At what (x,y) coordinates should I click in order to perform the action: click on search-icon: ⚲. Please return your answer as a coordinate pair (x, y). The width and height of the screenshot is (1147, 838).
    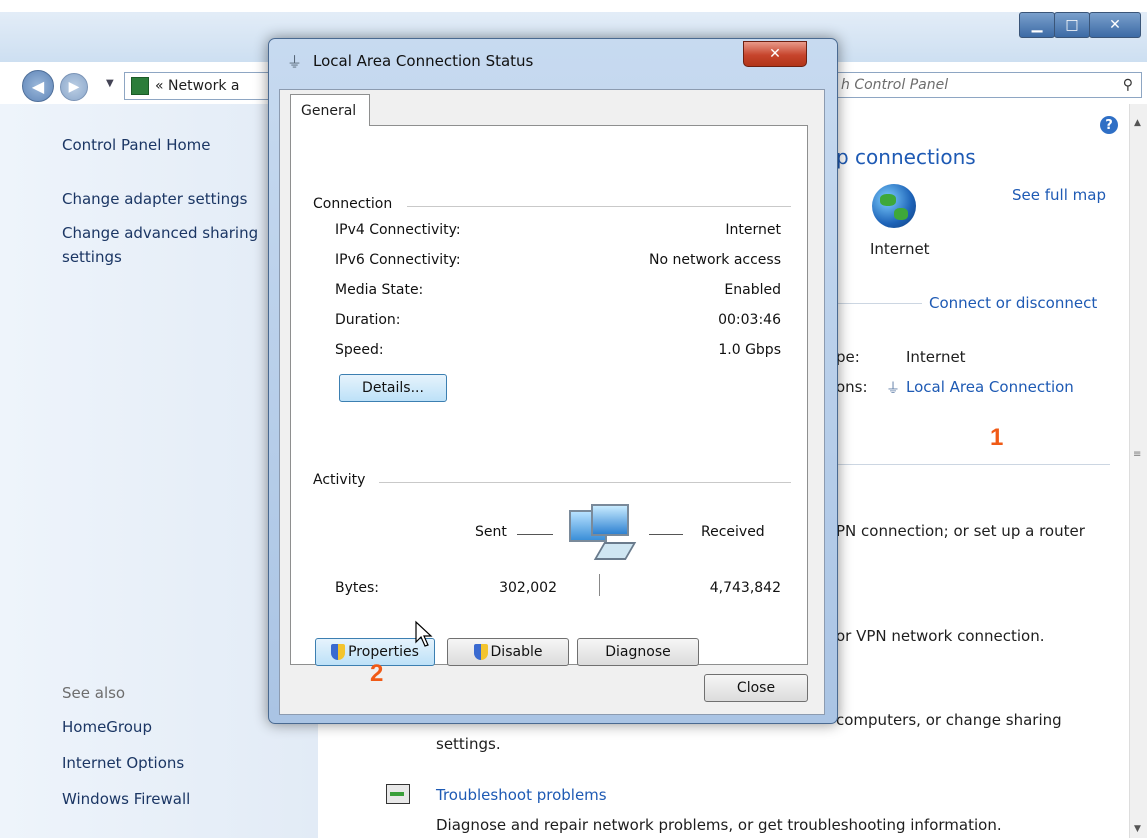
    Looking at the image, I should click on (1128, 85).